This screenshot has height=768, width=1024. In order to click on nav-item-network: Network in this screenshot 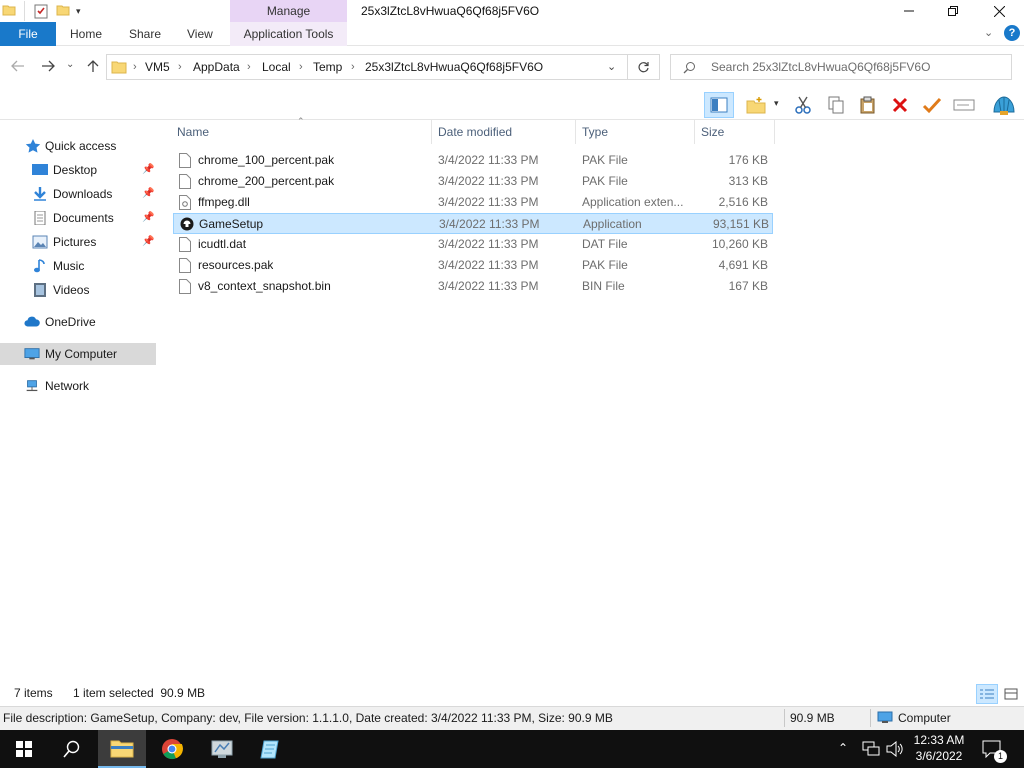, I will do `click(78, 386)`.